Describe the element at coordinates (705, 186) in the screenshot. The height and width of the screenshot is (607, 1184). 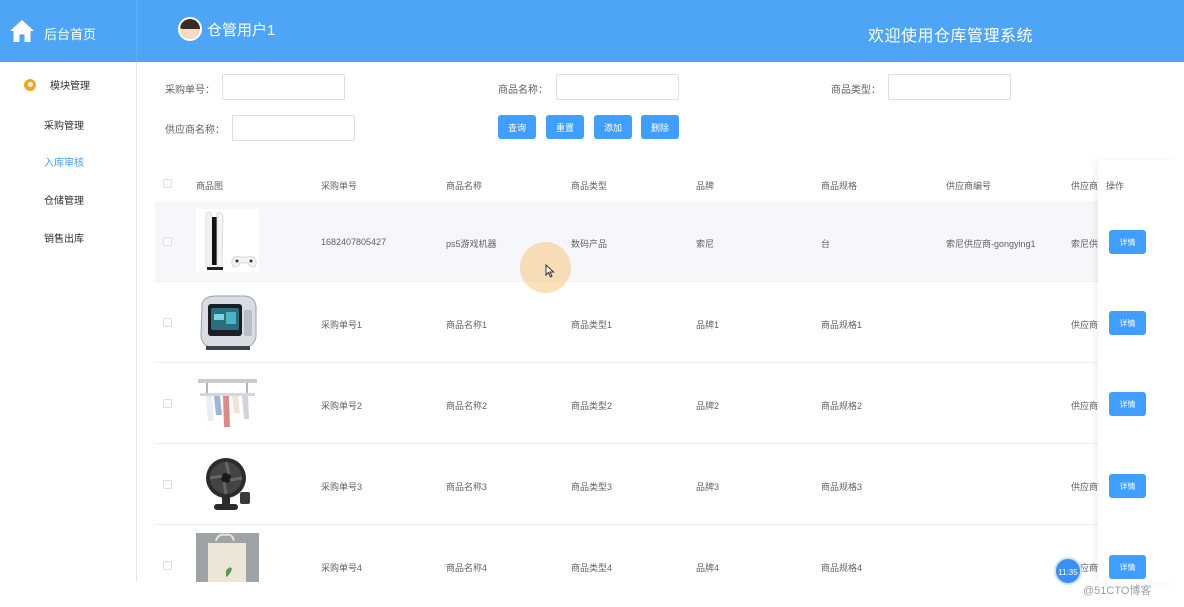
I see `column-header: 品牌` at that location.